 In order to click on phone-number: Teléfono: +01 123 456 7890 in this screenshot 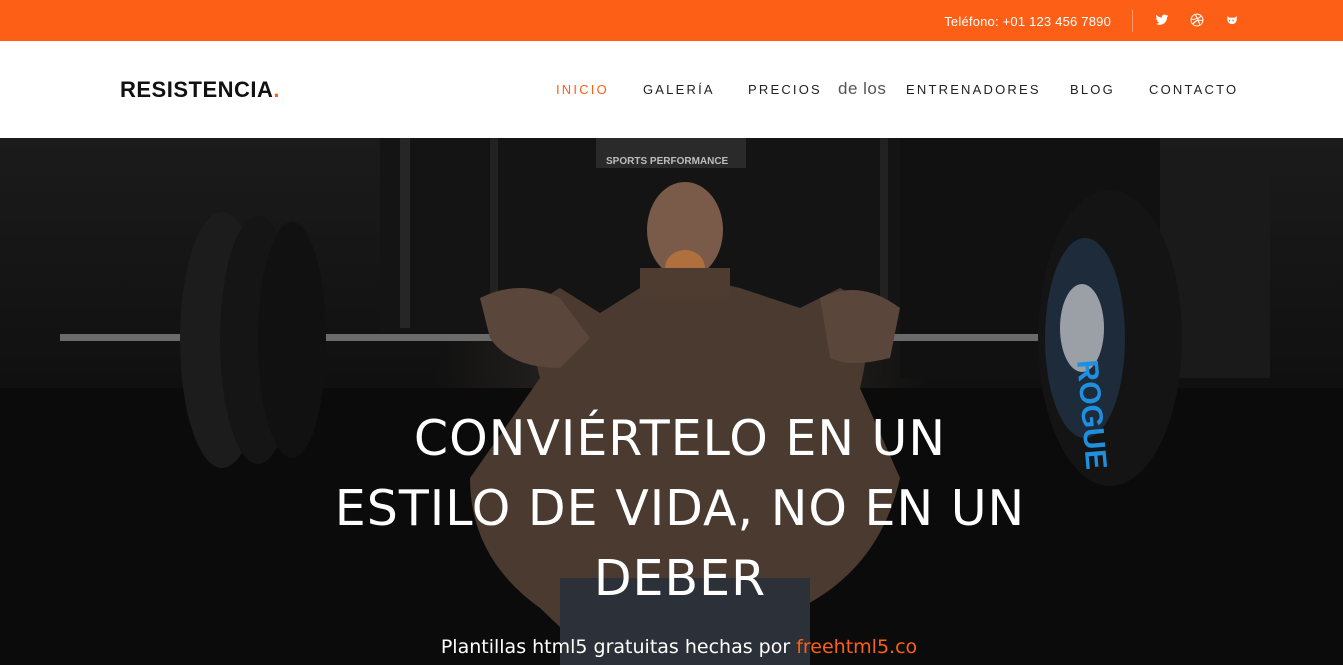, I will do `click(1027, 21)`.